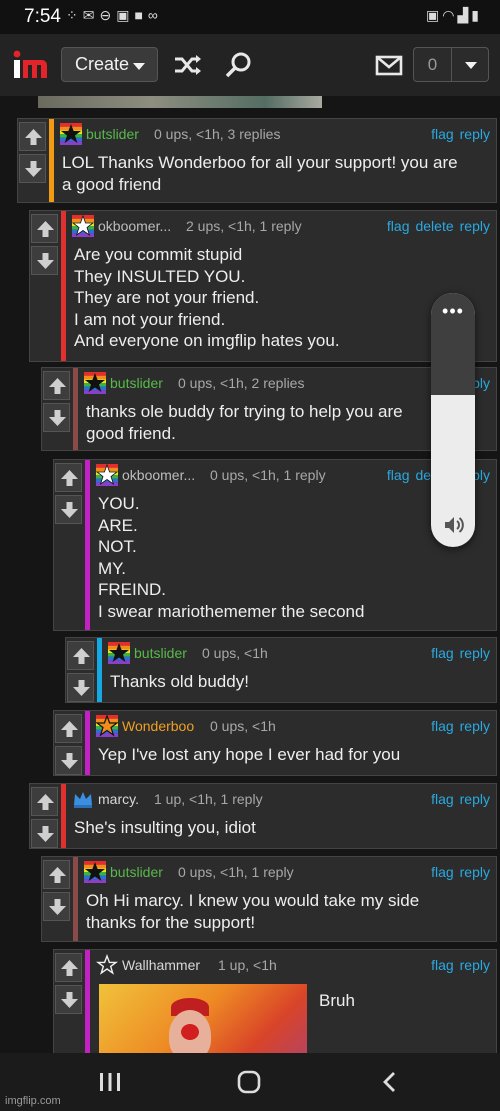 This screenshot has height=1111, width=500. I want to click on home-icon, so click(249, 1082).